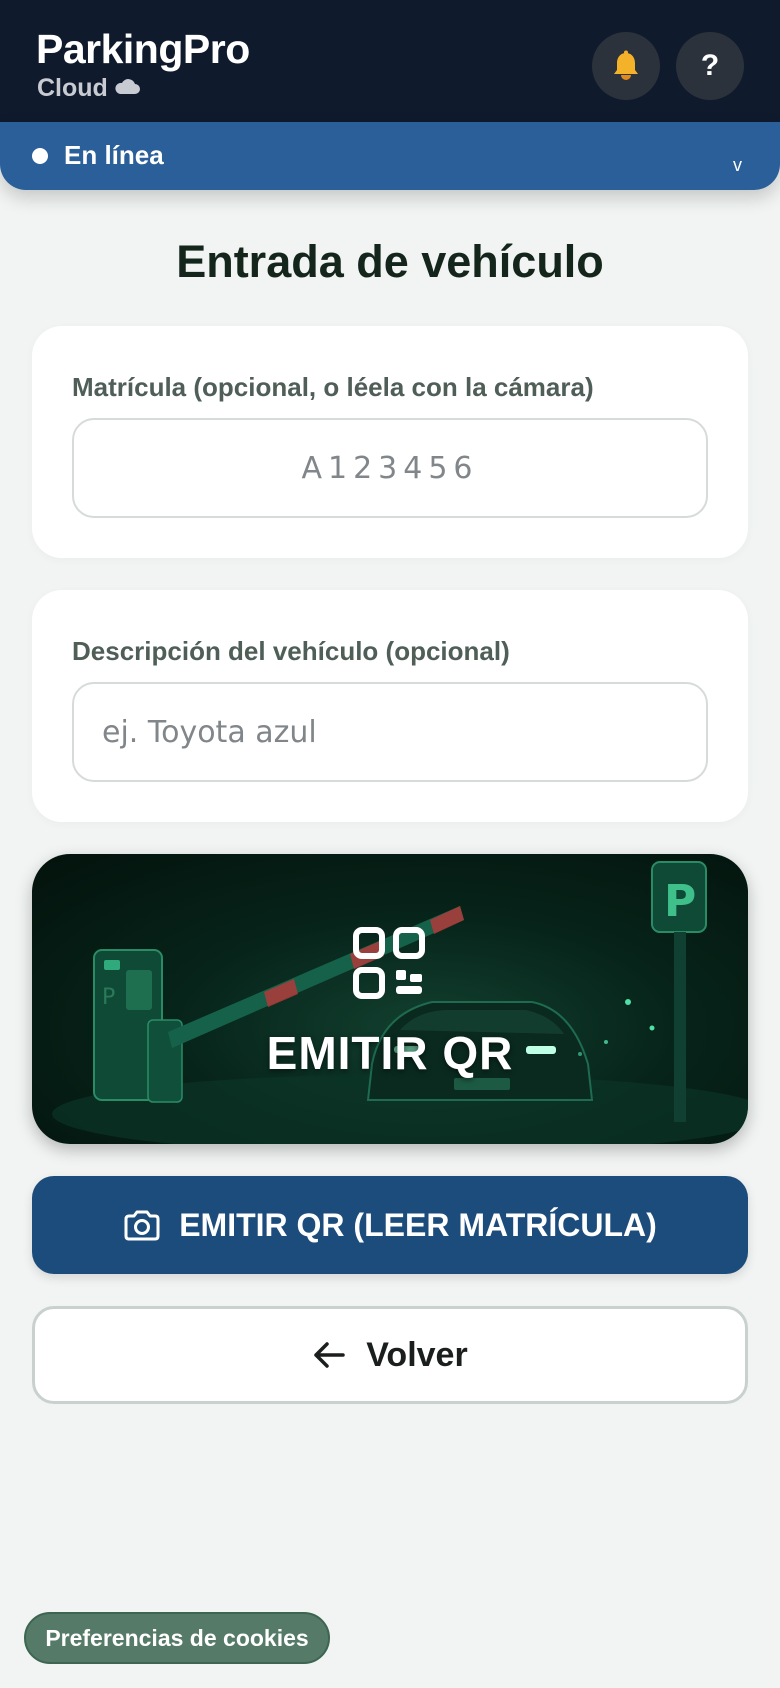 The image size is (780, 1688). Describe the element at coordinates (330, 1355) in the screenshot. I see `arrow-left-icon` at that location.